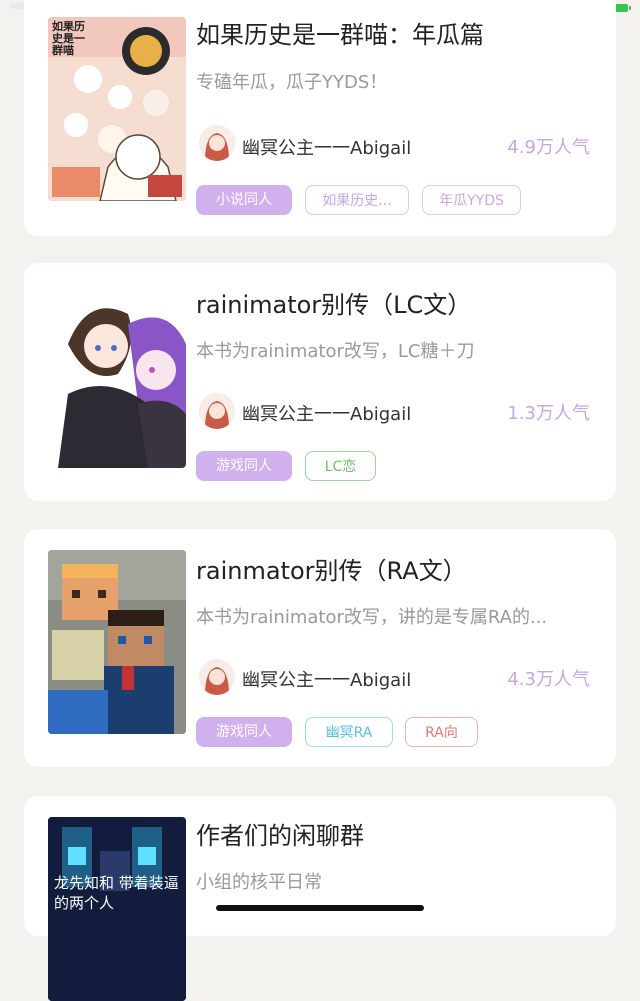 Image resolution: width=640 pixels, height=1001 pixels. Describe the element at coordinates (548, 147) in the screenshot. I see `popularity-count: 4.9万人气` at that location.